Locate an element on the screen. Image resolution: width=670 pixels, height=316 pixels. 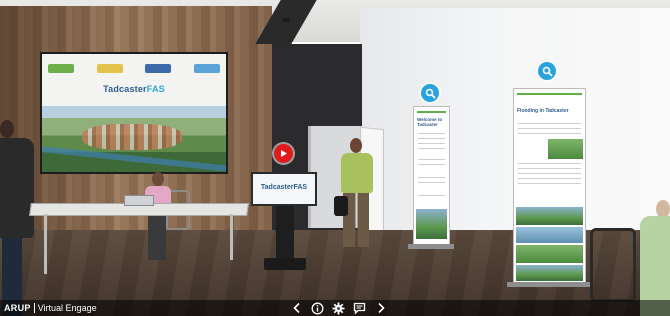
kiosk-screen: TadcasterFAS is located at coordinates (284, 189).